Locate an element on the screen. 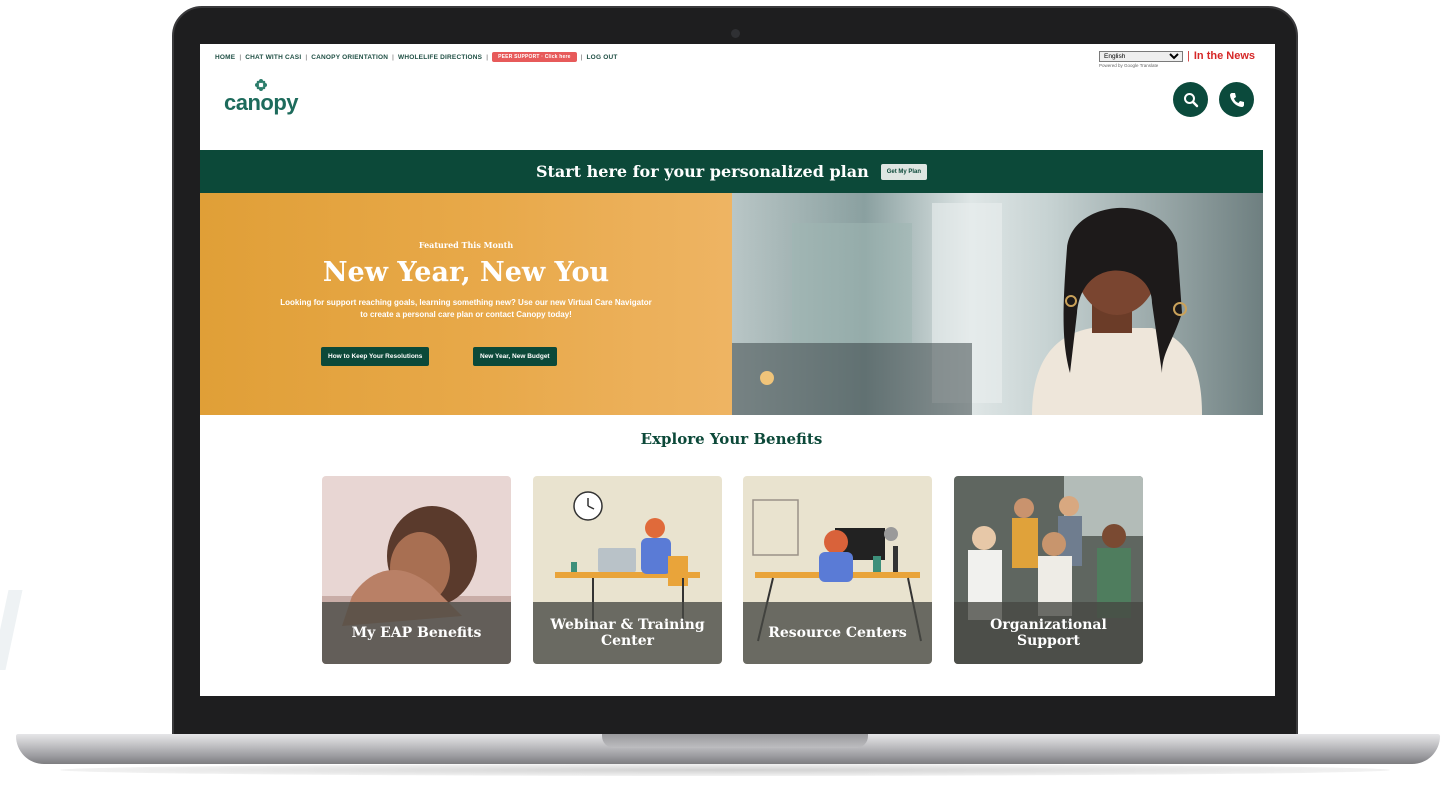 This screenshot has width=1447, height=785. phone-icon is located at coordinates (1236, 99).